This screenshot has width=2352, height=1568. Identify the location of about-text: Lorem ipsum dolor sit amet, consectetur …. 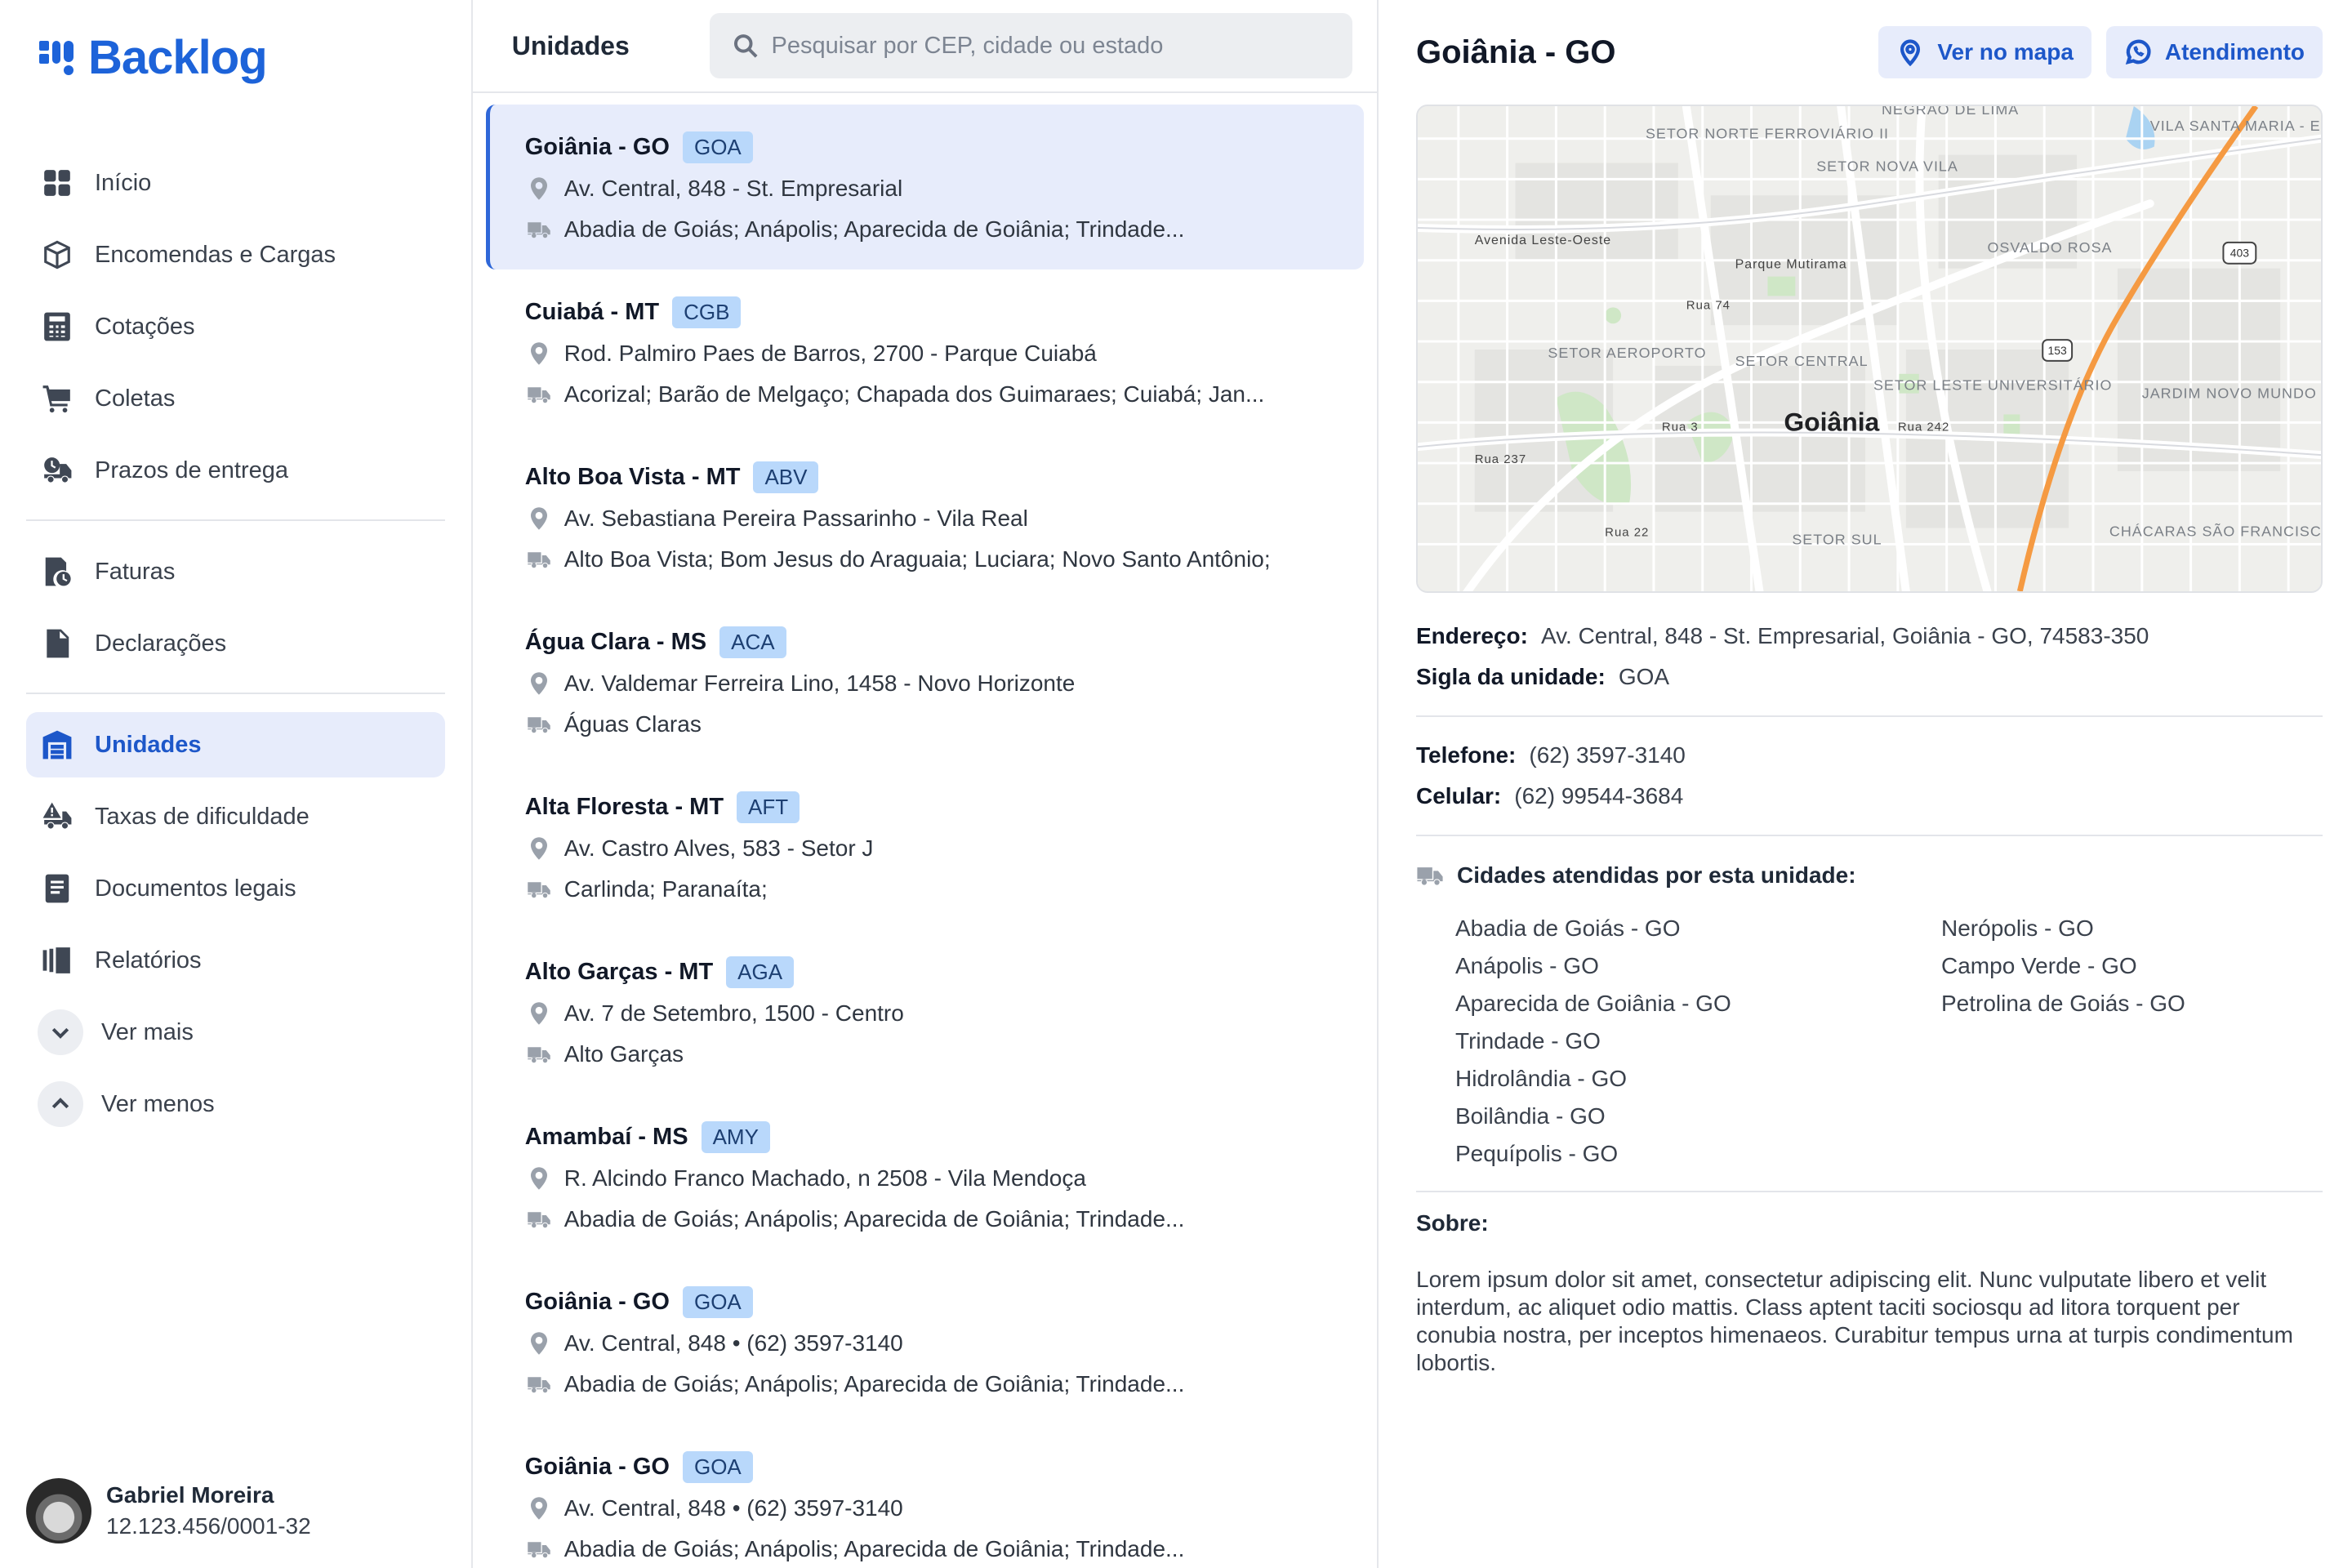
(1855, 1321).